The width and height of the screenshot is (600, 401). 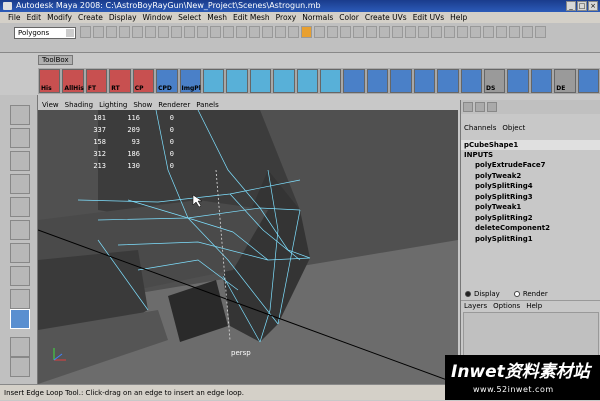 I want to click on lasso-tool-icon, so click(x=20, y=138).